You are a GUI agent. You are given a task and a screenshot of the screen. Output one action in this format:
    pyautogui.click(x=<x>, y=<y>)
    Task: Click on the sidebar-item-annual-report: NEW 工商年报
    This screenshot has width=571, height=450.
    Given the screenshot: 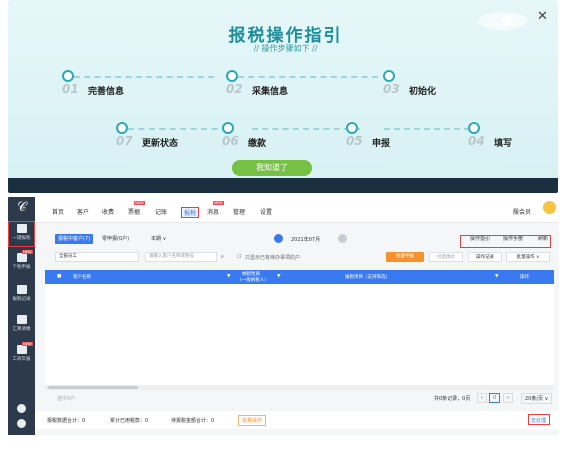 What is the action you would take?
    pyautogui.click(x=21, y=355)
    